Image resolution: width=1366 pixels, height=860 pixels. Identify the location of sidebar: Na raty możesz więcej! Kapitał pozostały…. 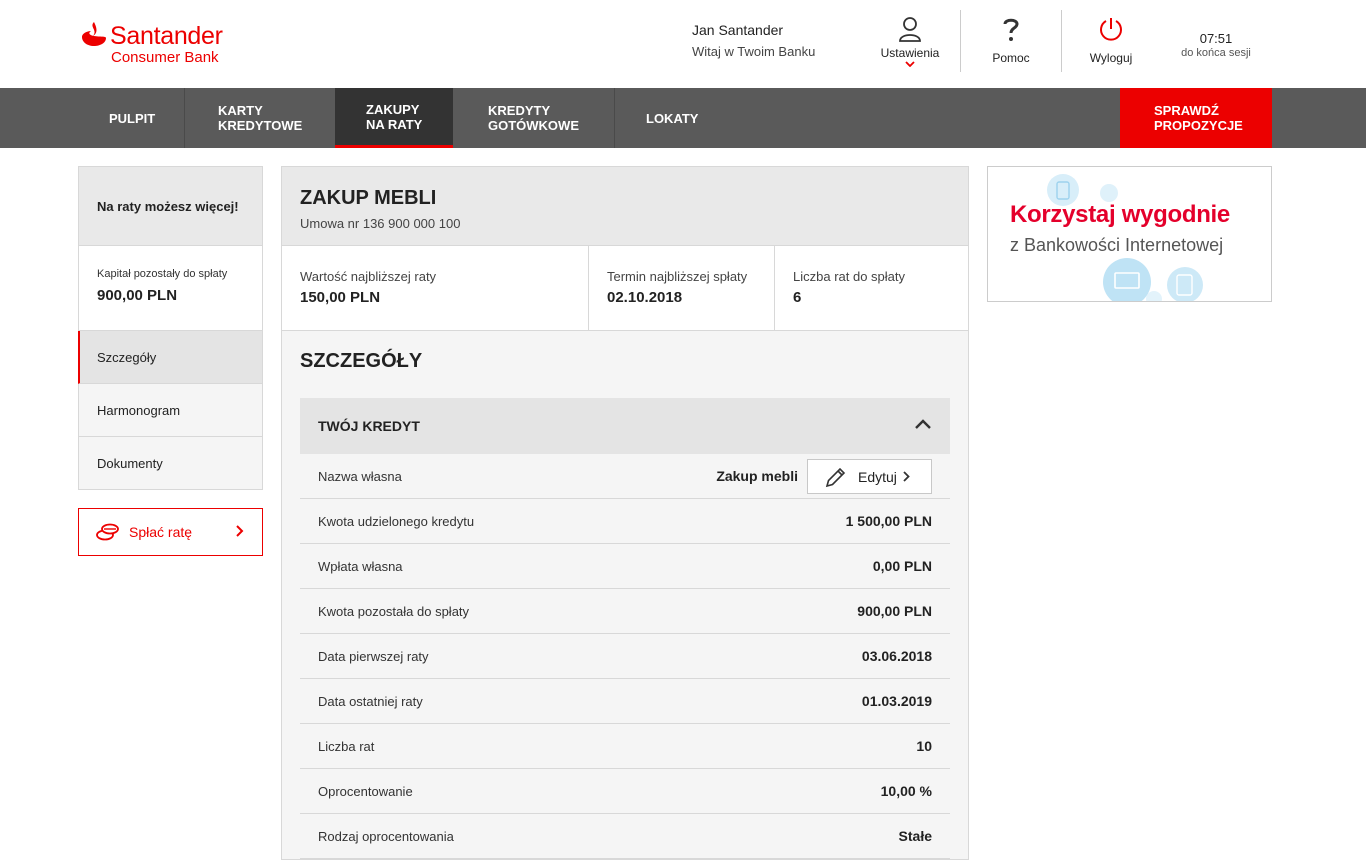
(170, 328).